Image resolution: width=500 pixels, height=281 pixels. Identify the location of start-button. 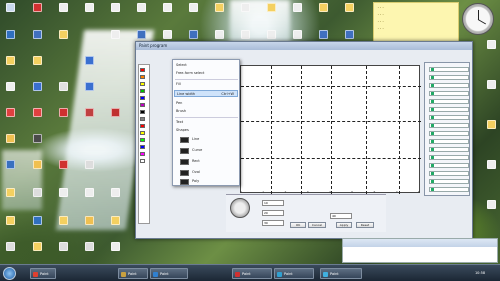
(9, 273).